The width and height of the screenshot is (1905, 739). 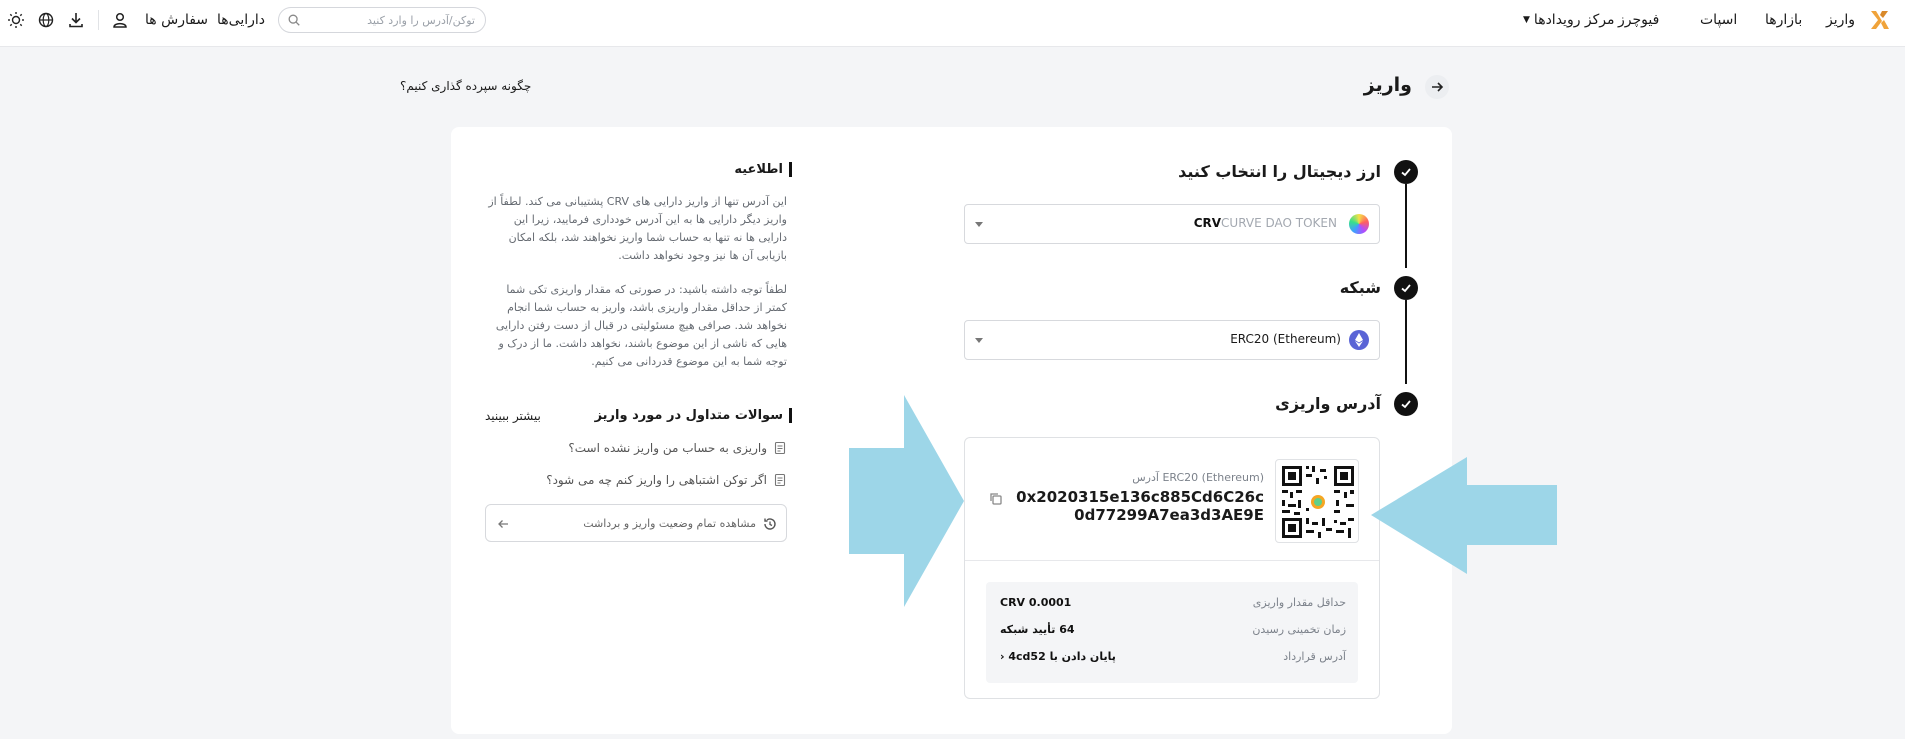 I want to click on qr-code-icon, so click(x=1318, y=502).